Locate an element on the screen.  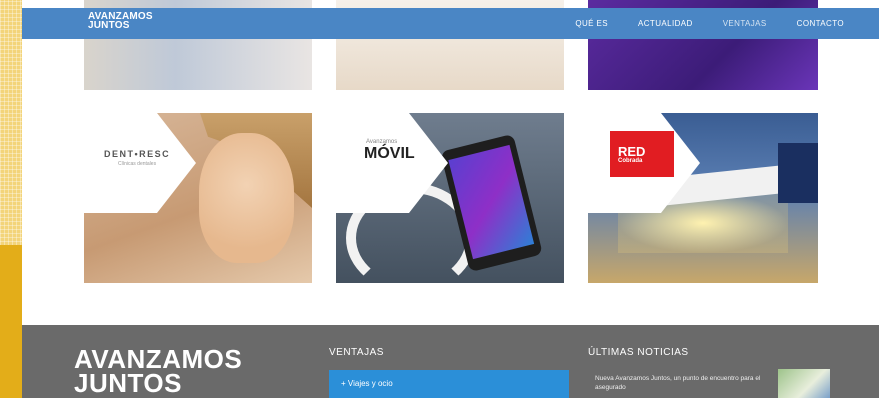
news-heading: ÚLTIMAS NOTICIAS is located at coordinates (638, 352).